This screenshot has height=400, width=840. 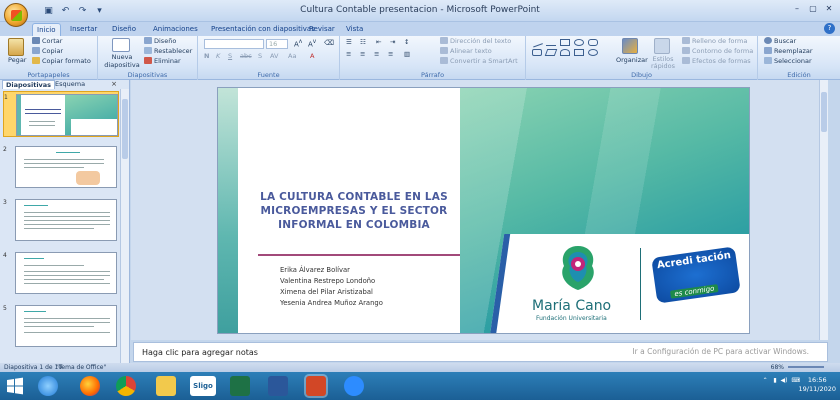 I want to click on slide-thumbnail-4: 4, so click(x=61, y=273).